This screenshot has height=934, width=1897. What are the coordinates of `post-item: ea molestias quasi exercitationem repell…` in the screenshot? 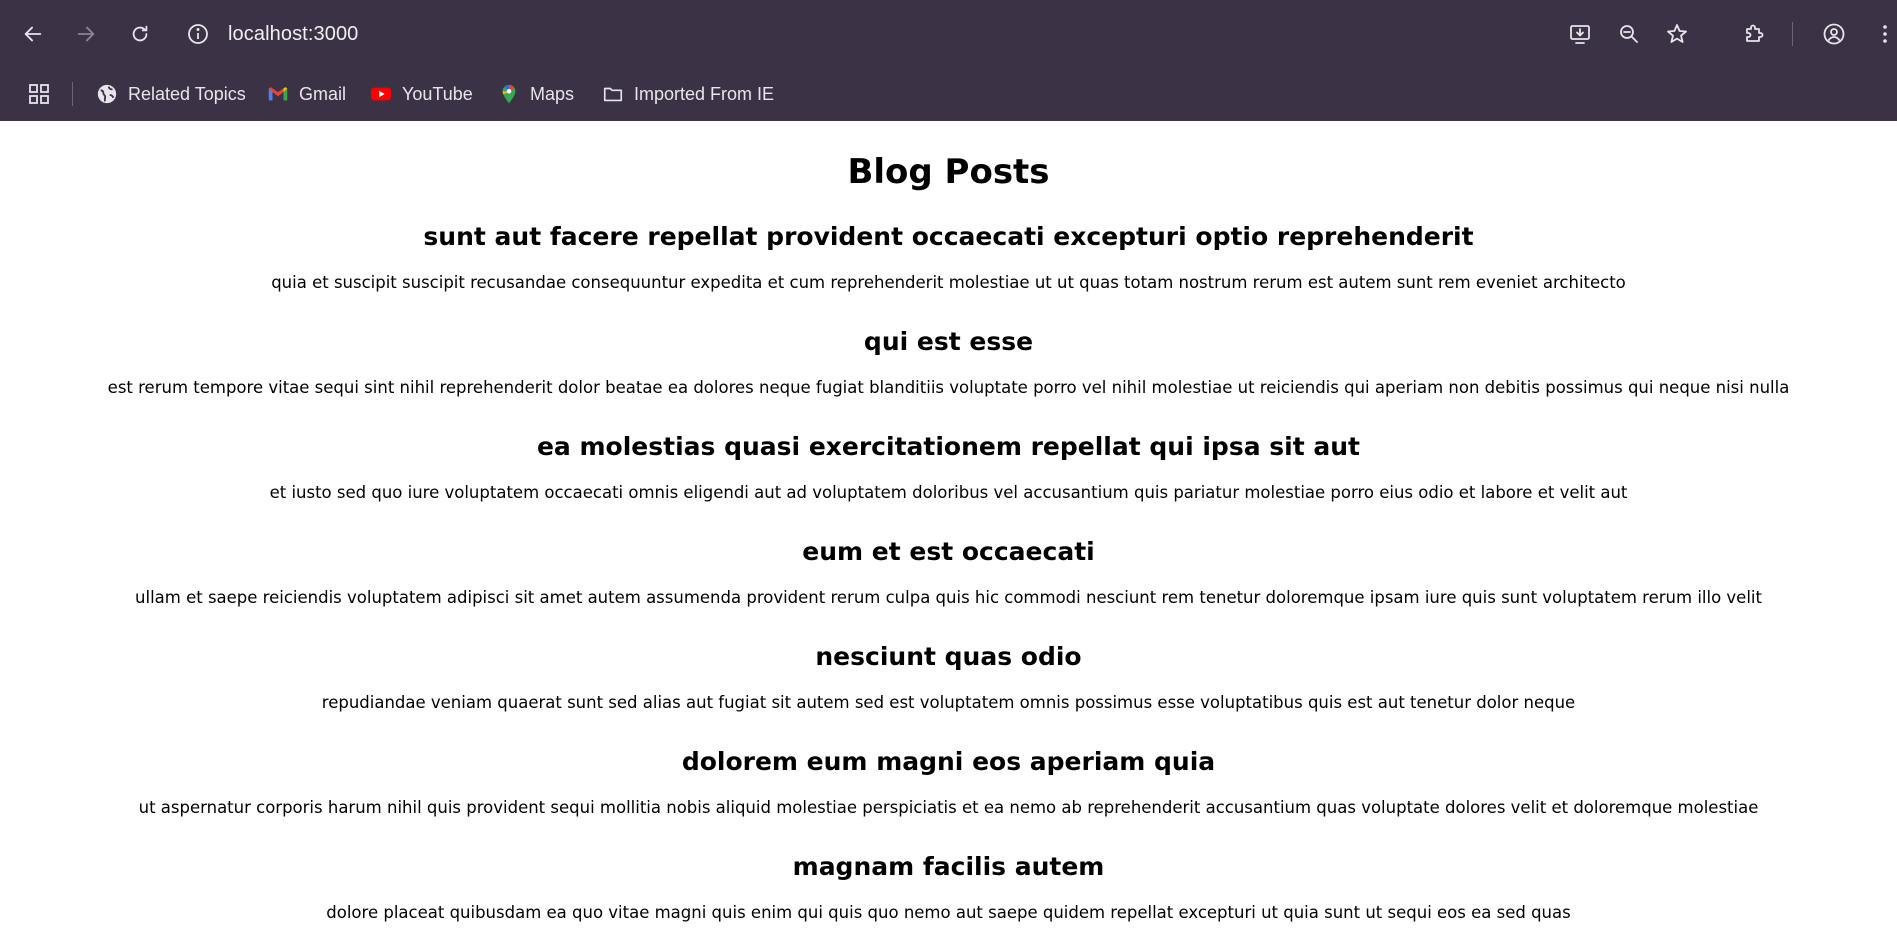 It's located at (948, 467).